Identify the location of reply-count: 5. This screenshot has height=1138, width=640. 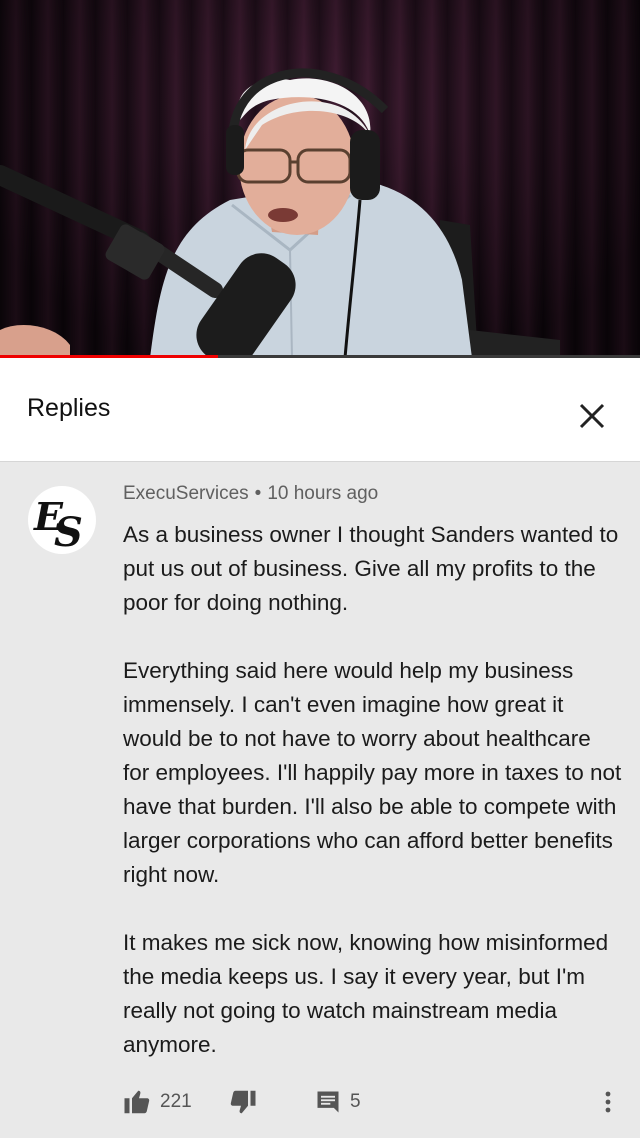
(355, 1101).